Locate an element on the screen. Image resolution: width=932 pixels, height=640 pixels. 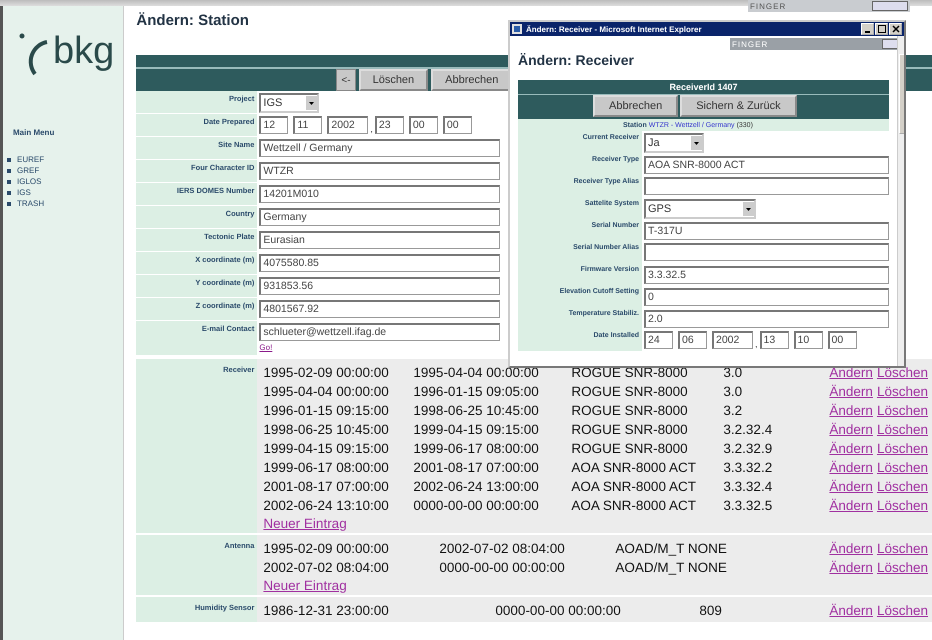
toolbar-button: <- is located at coordinates (346, 80).